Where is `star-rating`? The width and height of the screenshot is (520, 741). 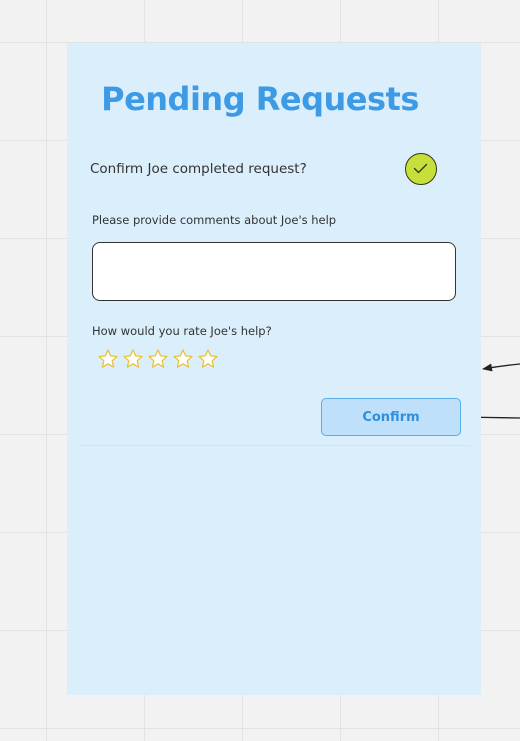 star-rating is located at coordinates (158, 359).